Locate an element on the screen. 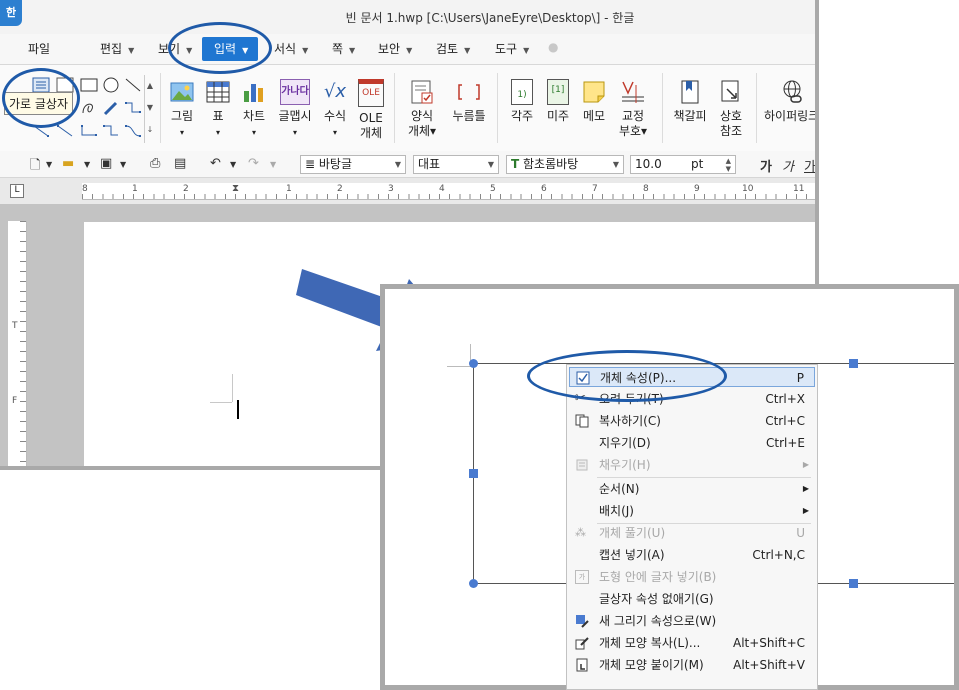 The height and width of the screenshot is (690, 959). paragraph-marker-icon: F is located at coordinates (14, 401).